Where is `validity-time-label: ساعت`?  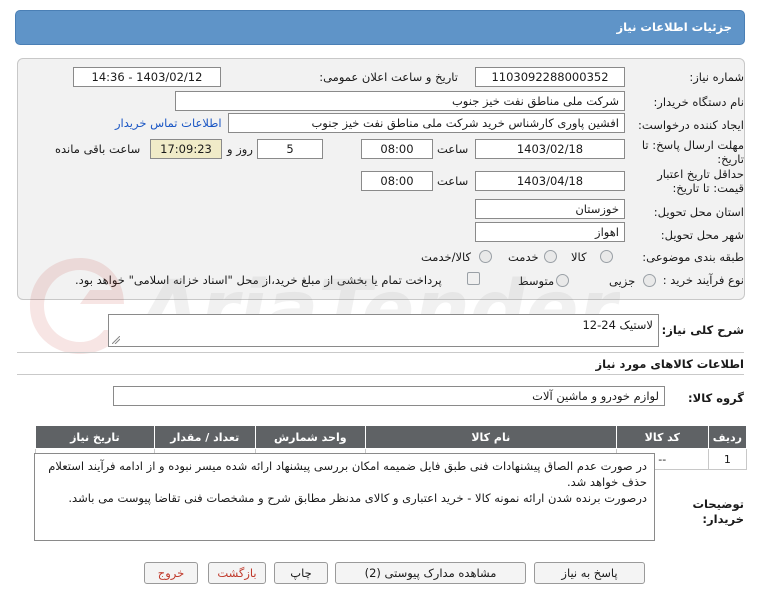 validity-time-label: ساعت is located at coordinates (453, 181).